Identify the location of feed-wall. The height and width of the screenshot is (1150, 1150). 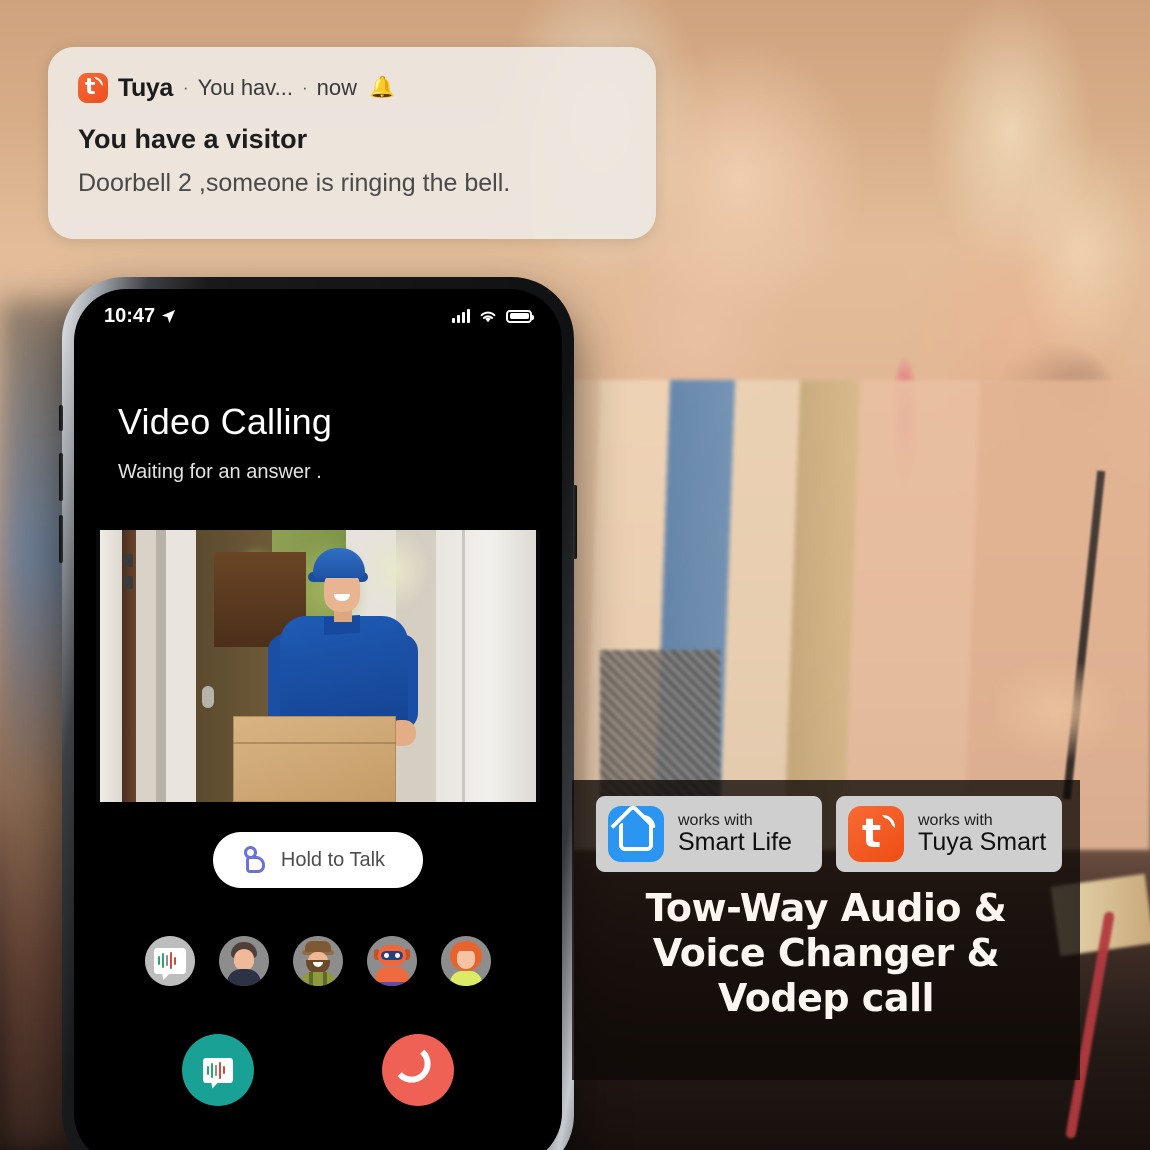
(486, 666).